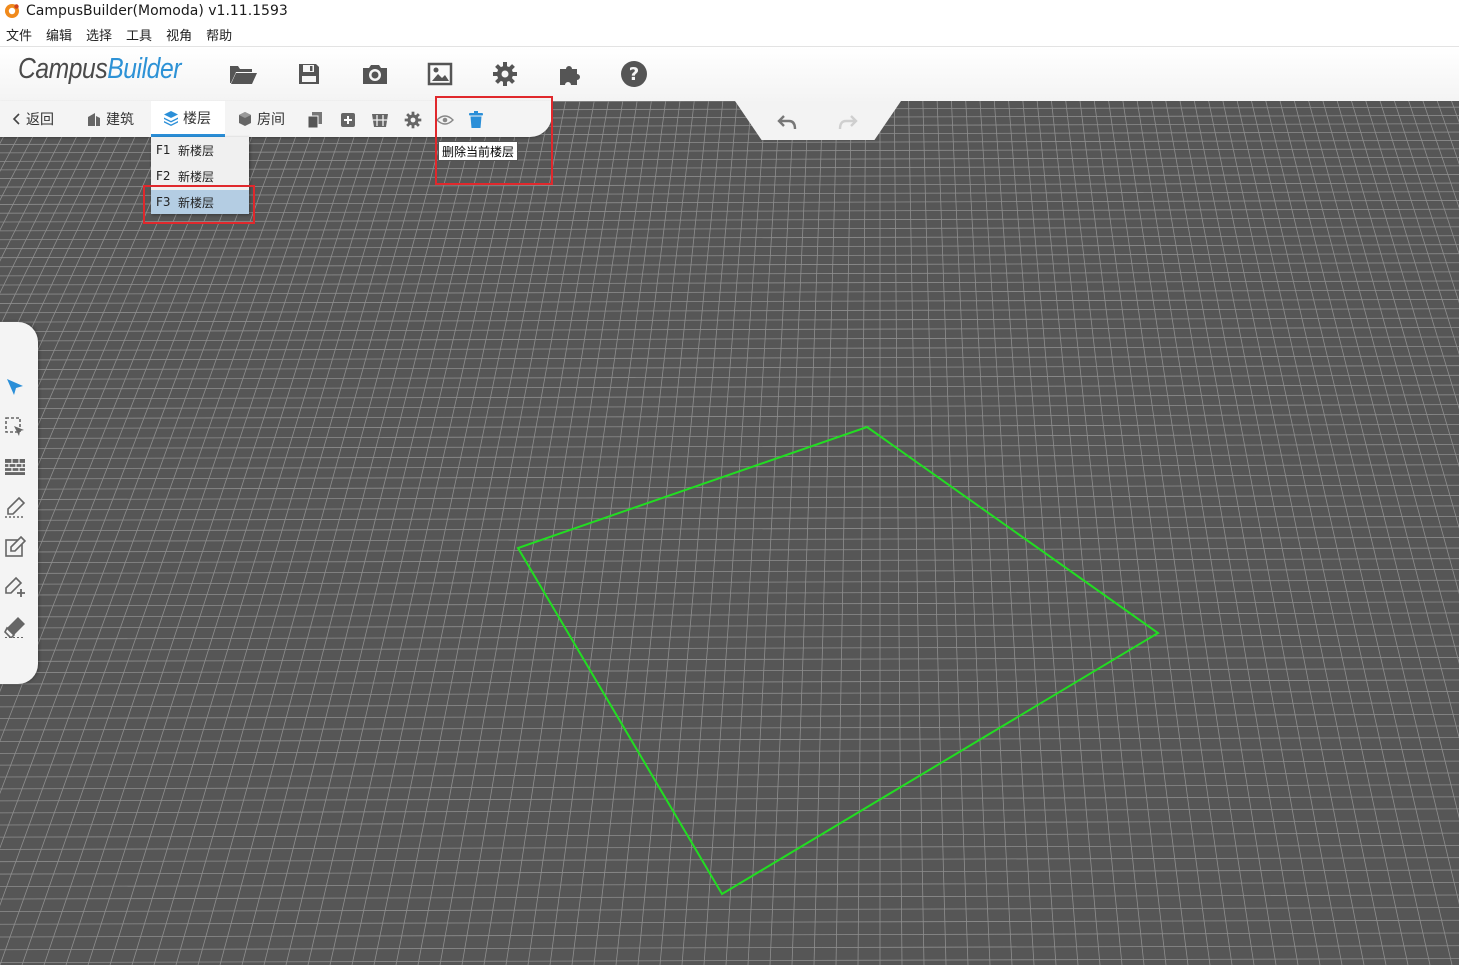 The width and height of the screenshot is (1459, 965). What do you see at coordinates (12, 11) in the screenshot?
I see `app-logo-icon` at bounding box center [12, 11].